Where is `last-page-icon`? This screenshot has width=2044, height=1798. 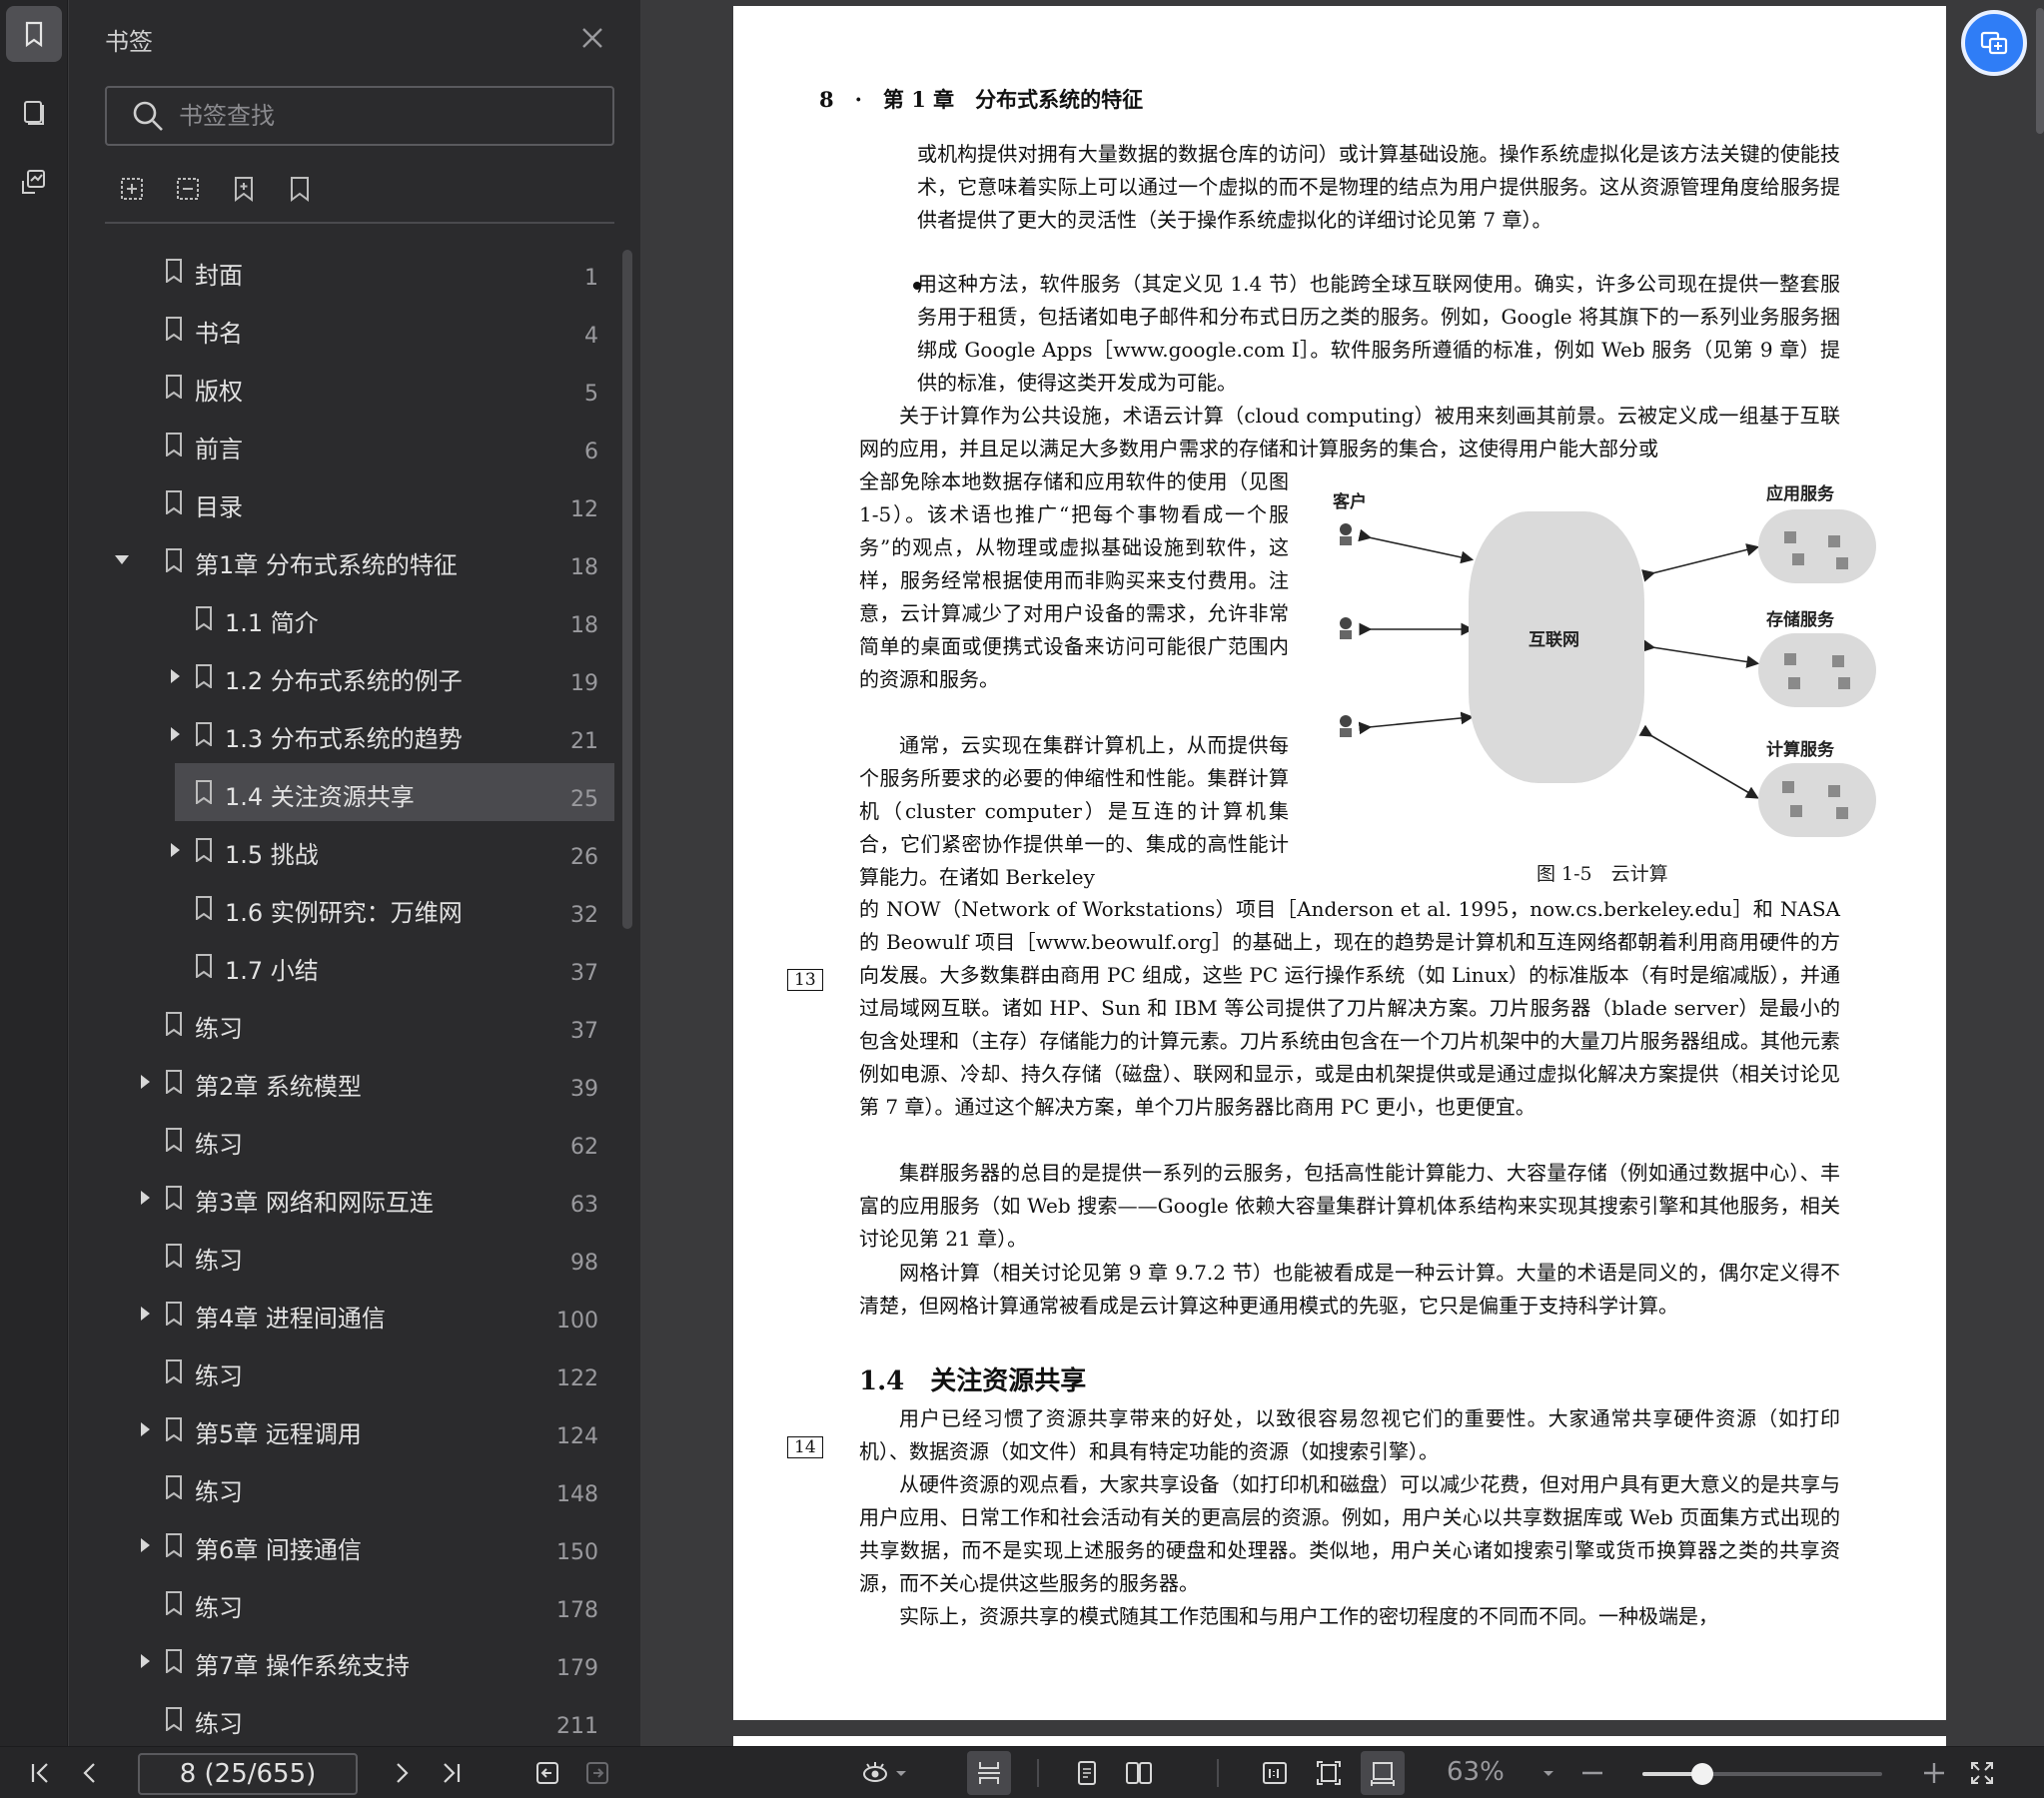
last-page-icon is located at coordinates (452, 1773).